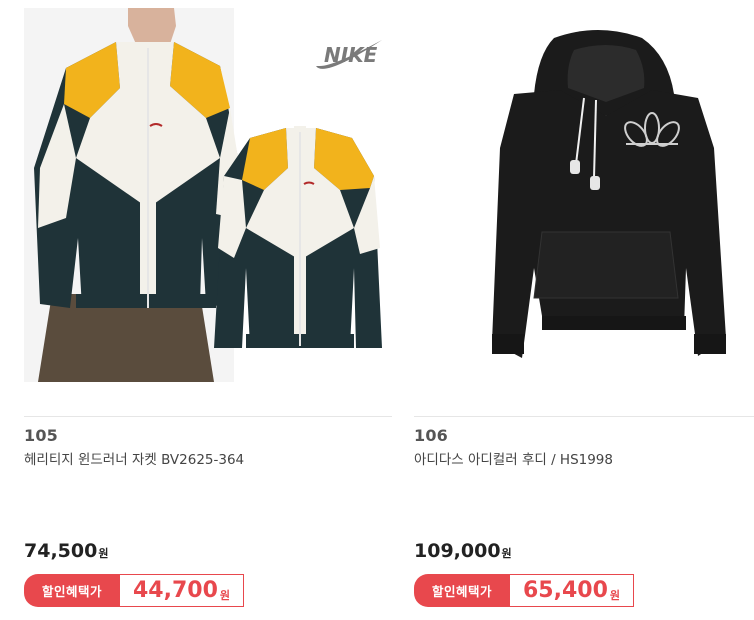  Describe the element at coordinates (431, 435) in the screenshot. I see `product-number: 106` at that location.